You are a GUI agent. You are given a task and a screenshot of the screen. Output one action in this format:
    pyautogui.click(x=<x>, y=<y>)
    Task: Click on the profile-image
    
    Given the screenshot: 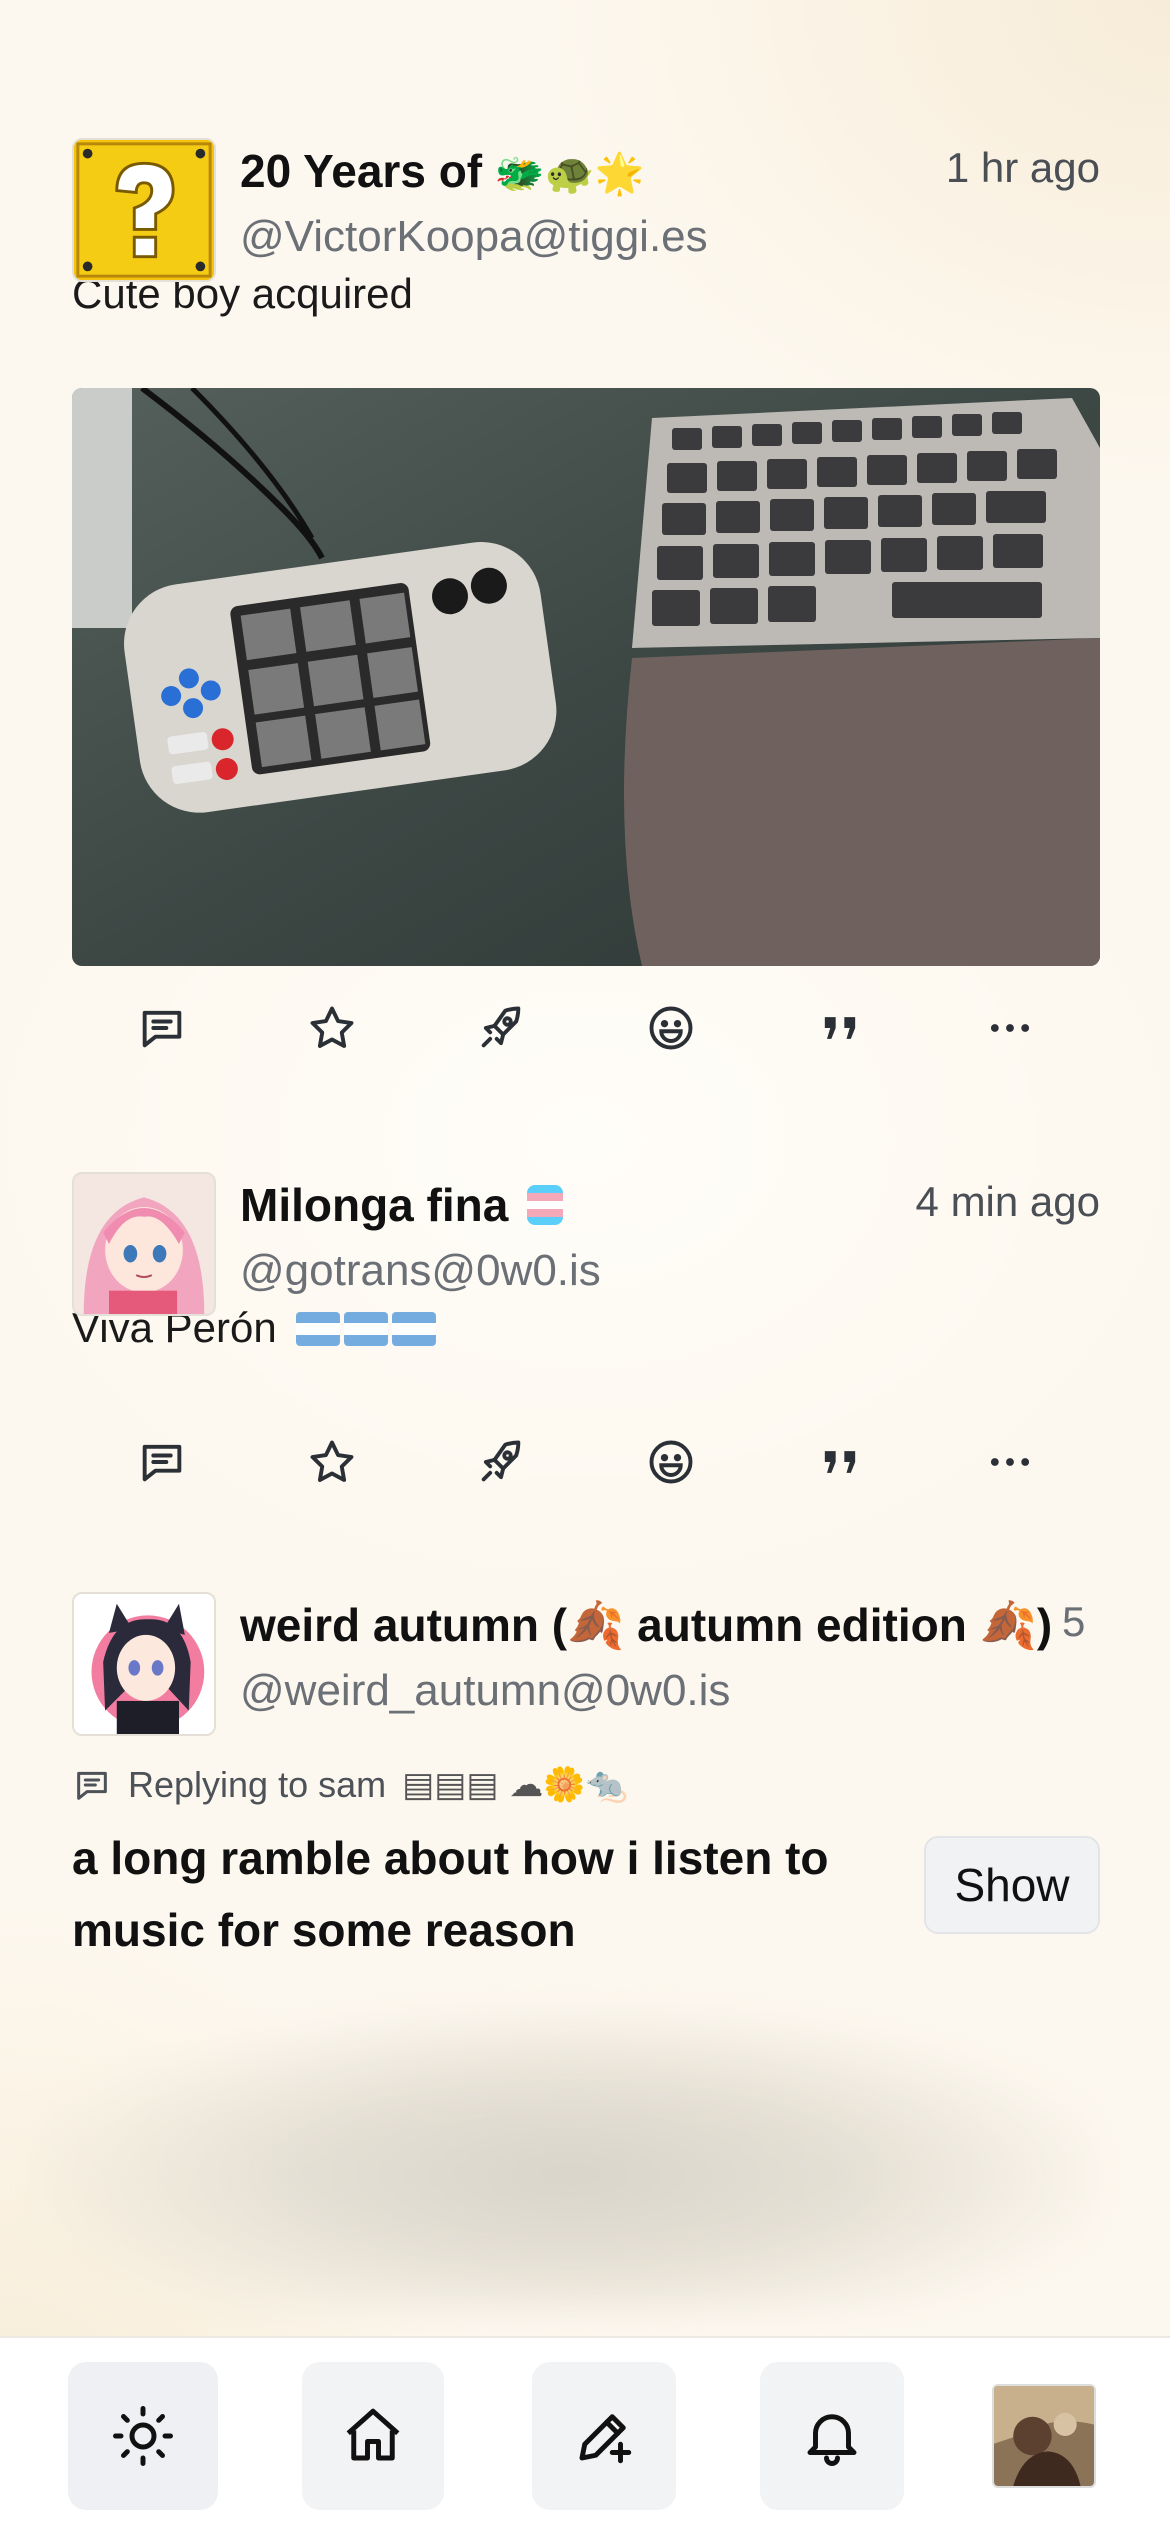 What is the action you would take?
    pyautogui.click(x=1044, y=2436)
    